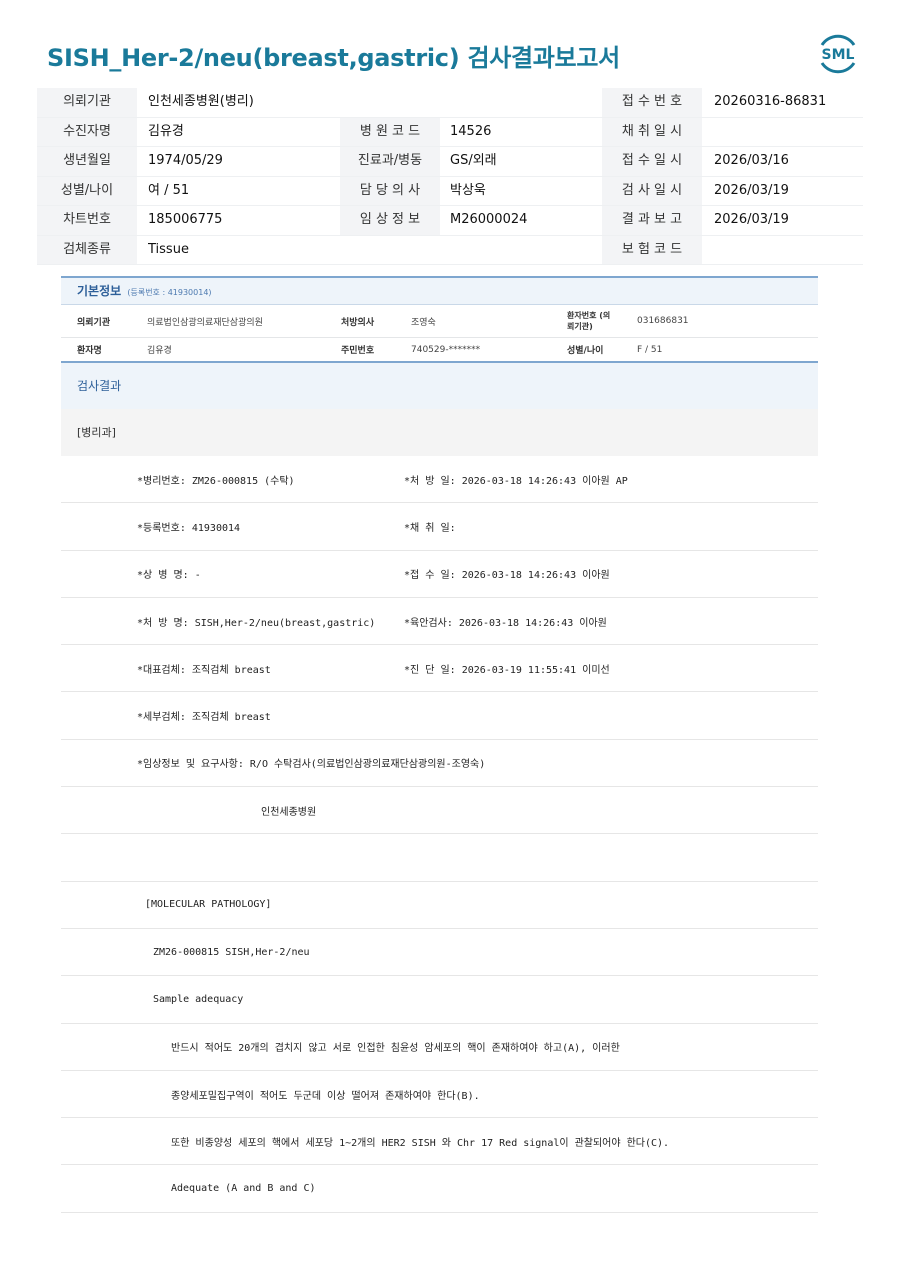 The image size is (900, 1271). I want to click on result-text: *대표검체: 조직검체 breast, so click(204, 670).